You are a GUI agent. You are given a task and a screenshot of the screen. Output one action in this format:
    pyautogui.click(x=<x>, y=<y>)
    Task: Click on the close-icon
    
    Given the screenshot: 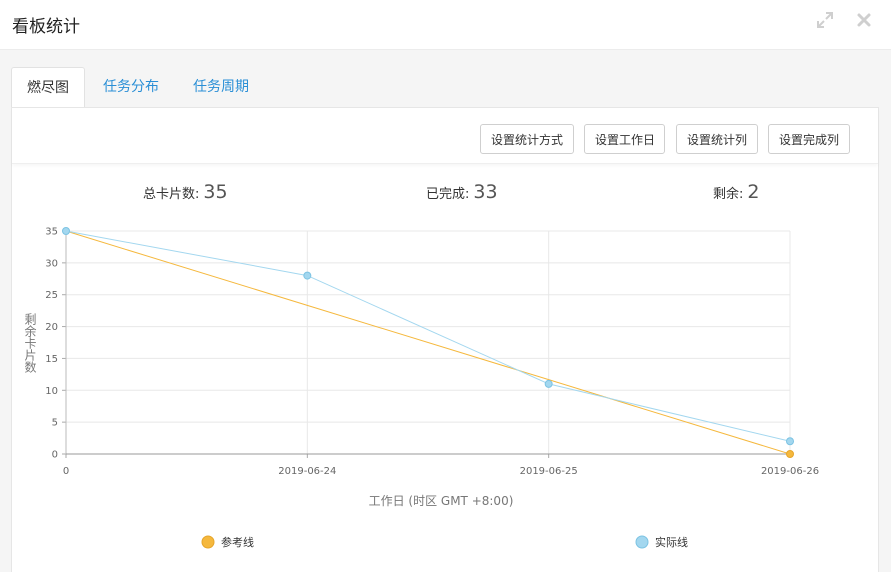 What is the action you would take?
    pyautogui.click(x=864, y=20)
    